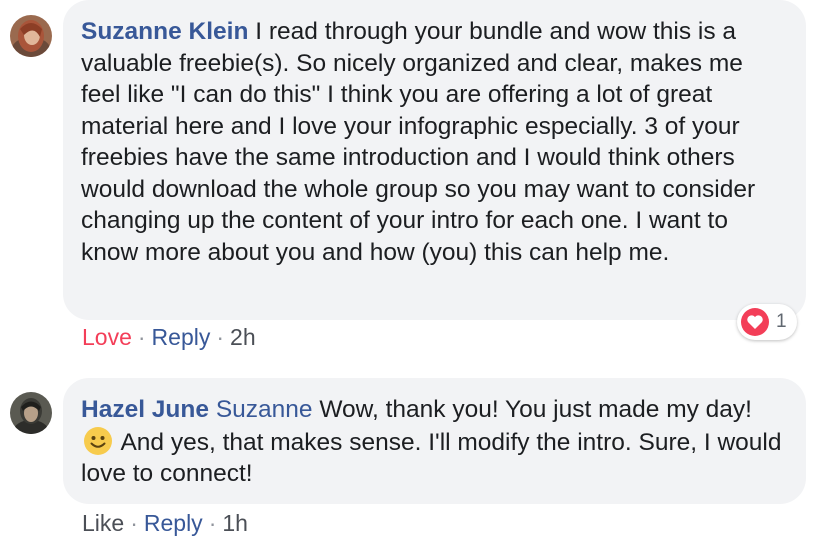  I want to click on timestamp: 1h, so click(235, 523).